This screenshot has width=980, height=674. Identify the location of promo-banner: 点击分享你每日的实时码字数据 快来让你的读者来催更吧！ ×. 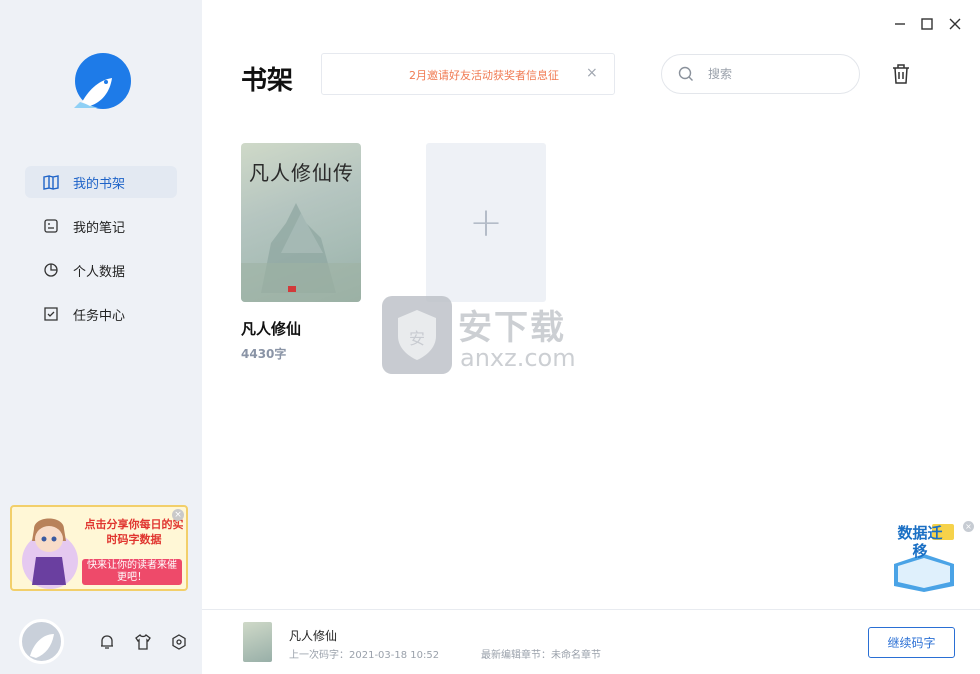
(99, 548).